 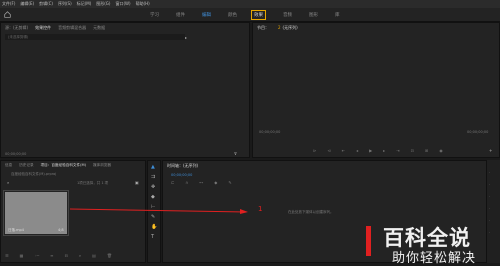 I want to click on go-to-in-icon: ⇤, so click(x=343, y=150).